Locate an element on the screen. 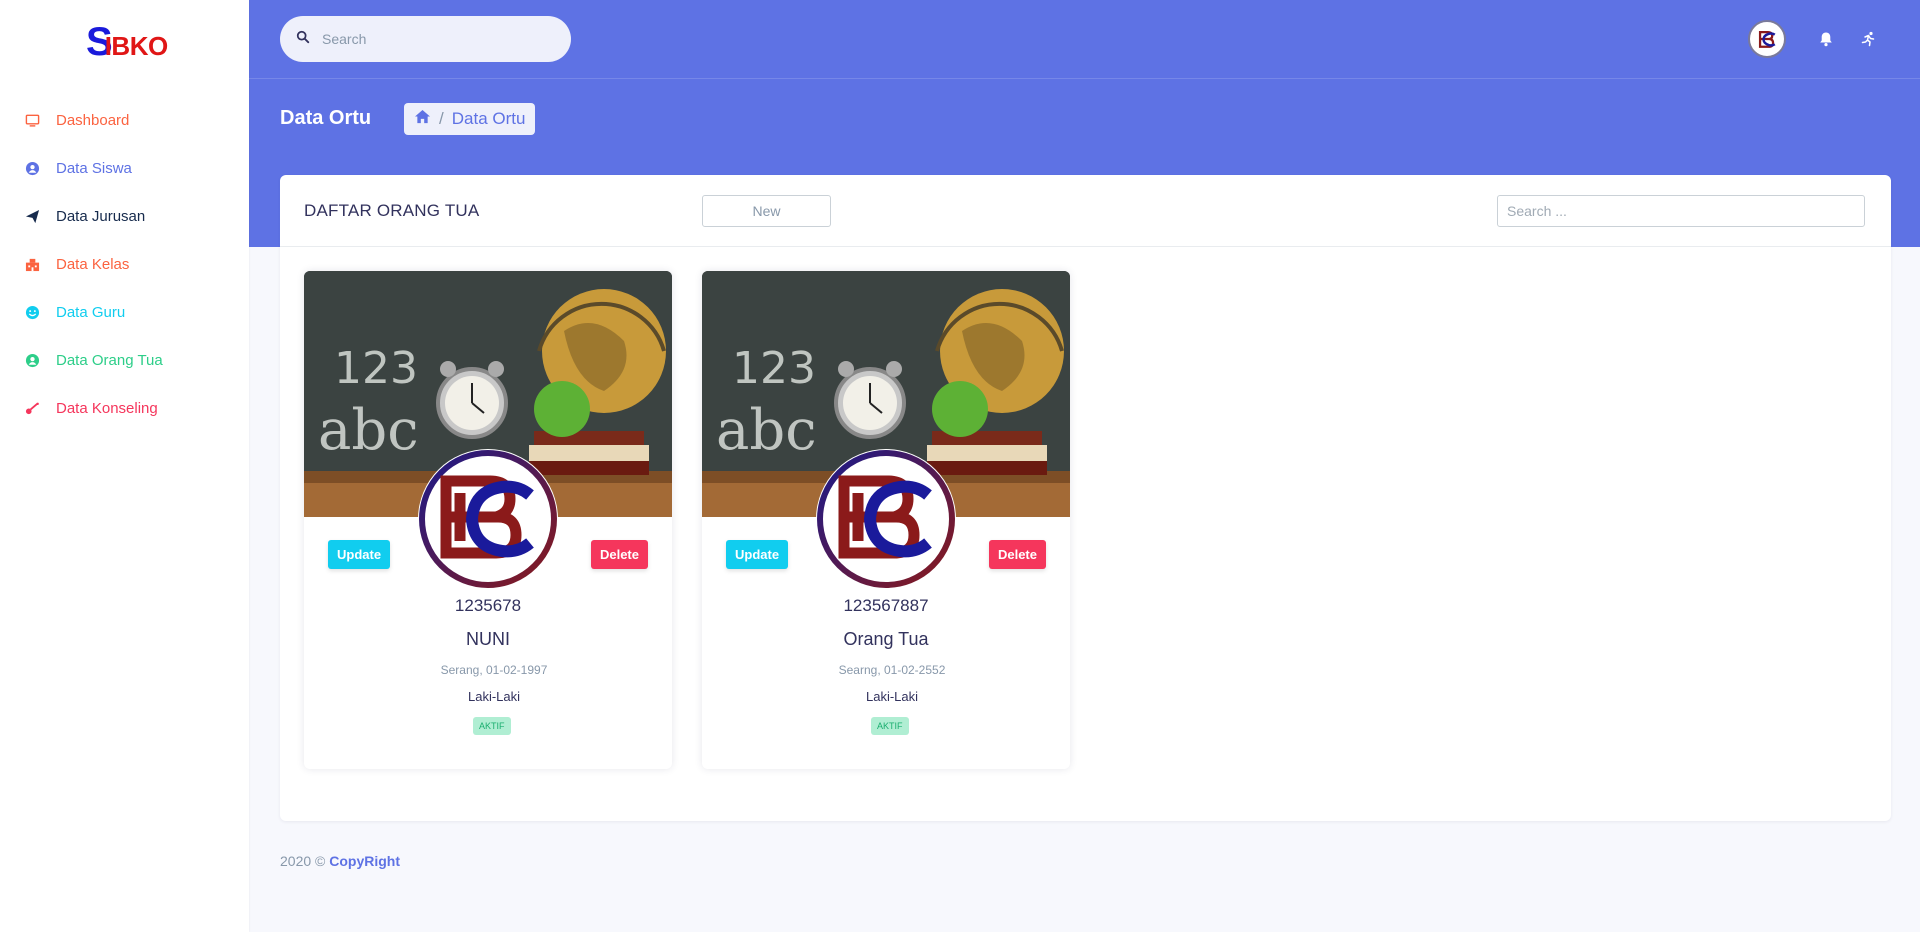 Image resolution: width=1920 pixels, height=932 pixels. sidebar-item-label: Dashboard is located at coordinates (93, 120).